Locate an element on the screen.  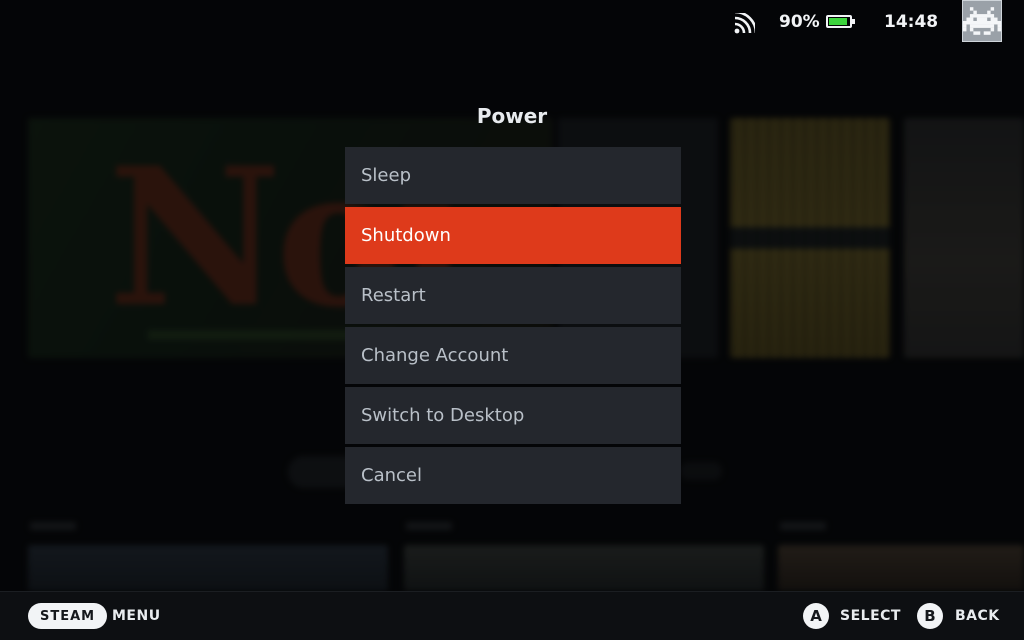
restart-menu-item: Restart is located at coordinates (513, 295).